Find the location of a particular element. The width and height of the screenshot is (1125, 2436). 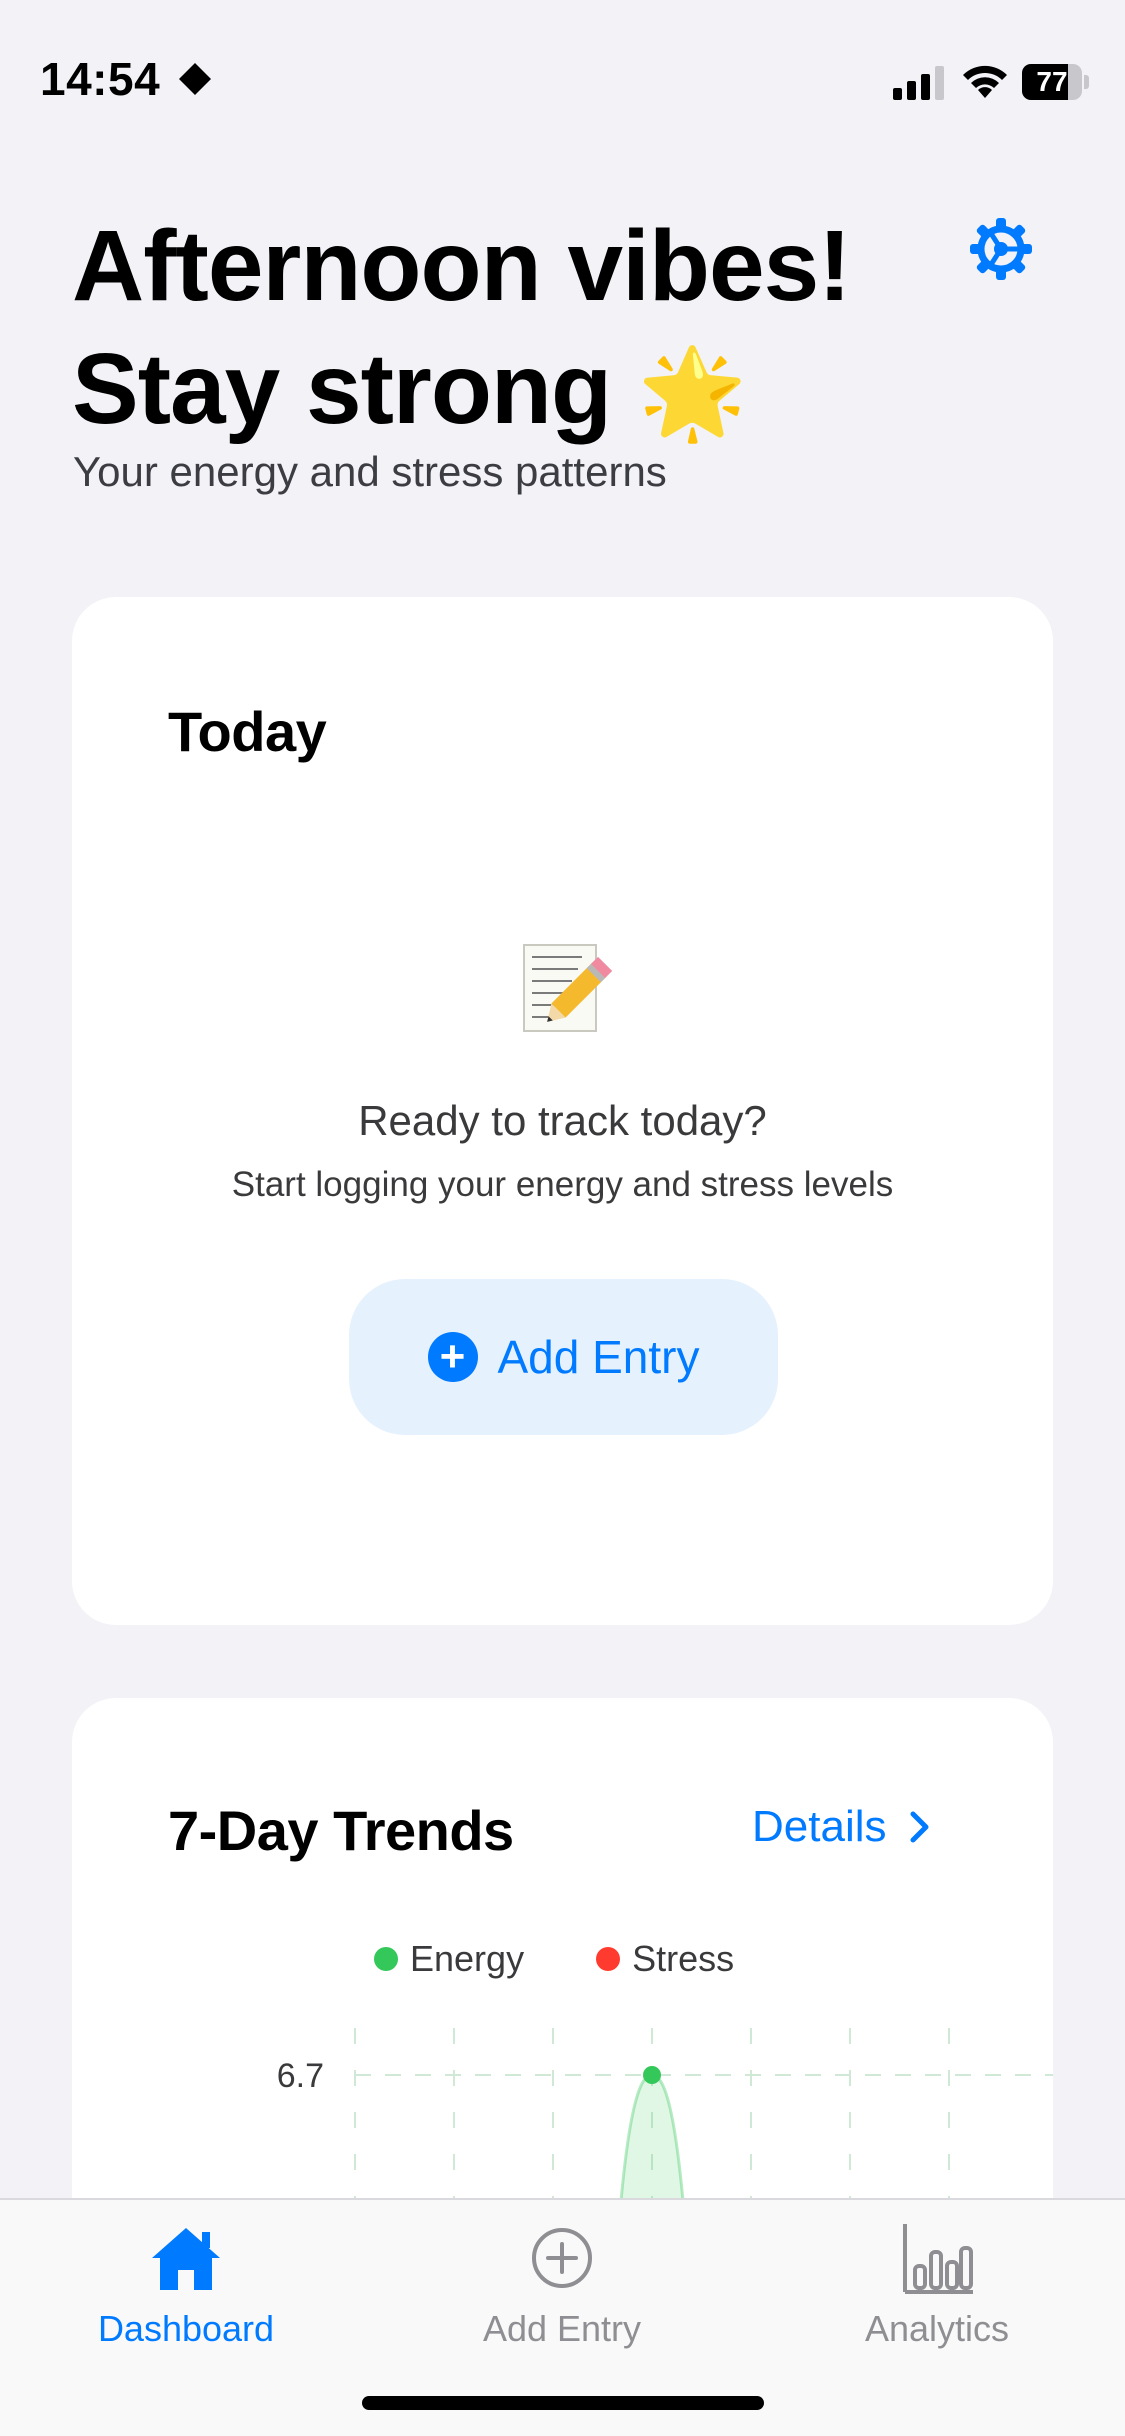

cellular-signal-icon is located at coordinates (918, 83).